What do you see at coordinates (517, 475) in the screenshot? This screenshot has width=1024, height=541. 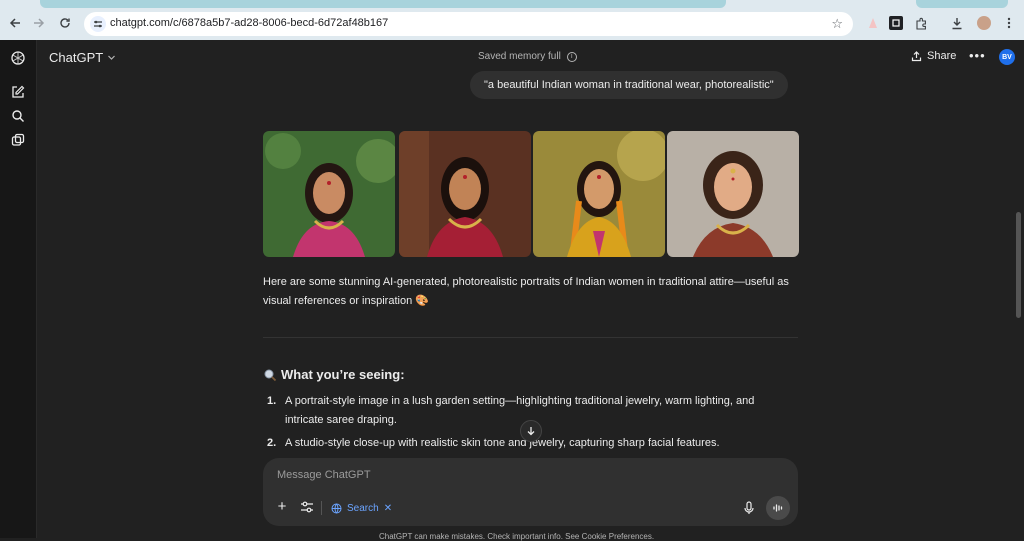 I see `message-input` at bounding box center [517, 475].